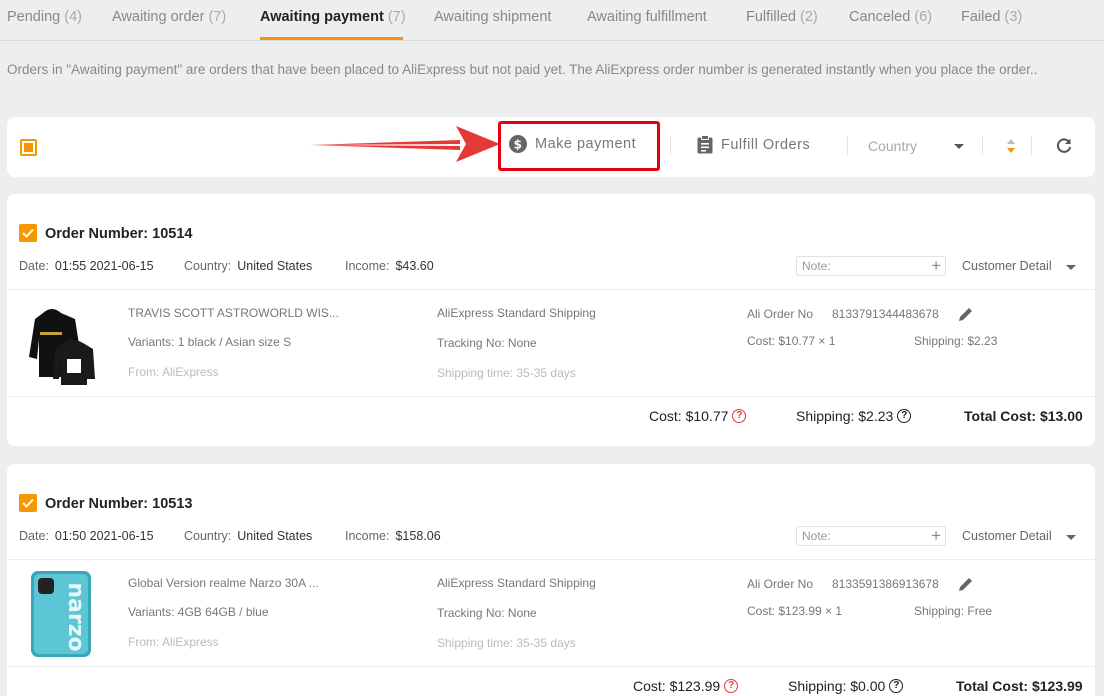 The width and height of the screenshot is (1104, 696). What do you see at coordinates (210, 342) in the screenshot?
I see `product-variants: Variants: 1 black / Asian size S` at bounding box center [210, 342].